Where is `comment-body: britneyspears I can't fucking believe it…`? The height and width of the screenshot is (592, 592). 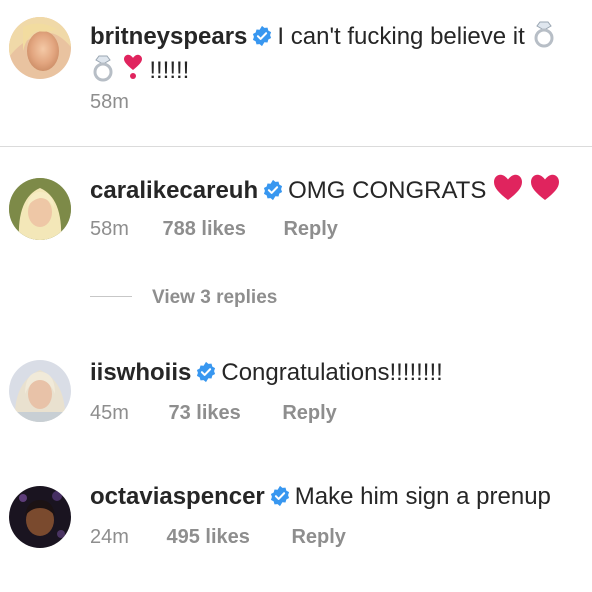
comment-body: britneyspears I can't fucking believe it… is located at coordinates (337, 53).